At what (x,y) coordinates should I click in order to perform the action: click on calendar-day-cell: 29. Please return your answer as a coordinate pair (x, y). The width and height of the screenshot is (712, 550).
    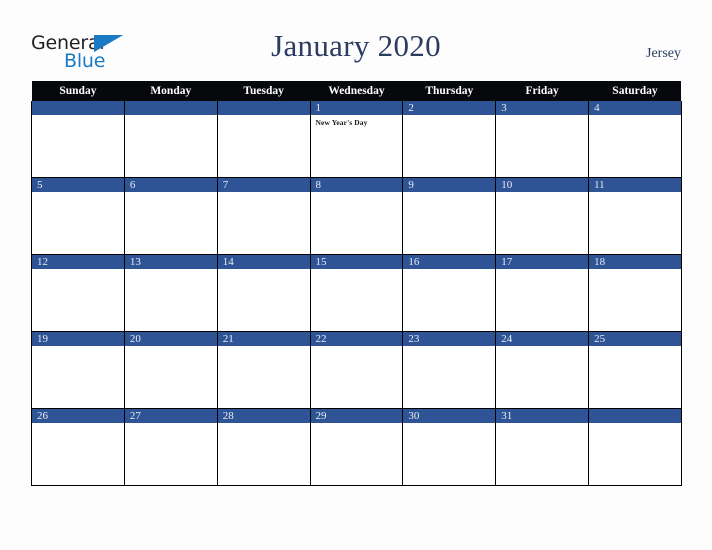
    Looking at the image, I should click on (356, 447).